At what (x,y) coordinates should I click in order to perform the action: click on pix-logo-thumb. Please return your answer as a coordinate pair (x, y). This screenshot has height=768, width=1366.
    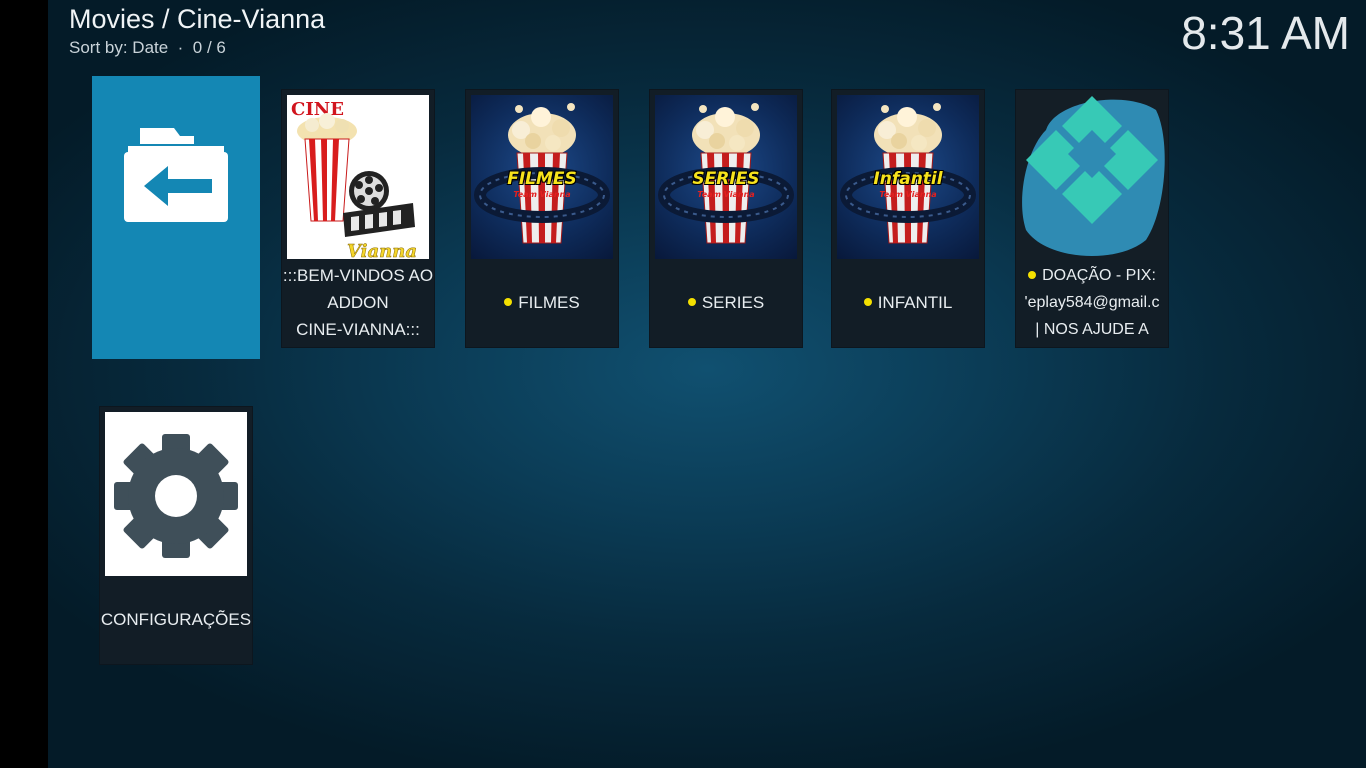
    Looking at the image, I should click on (1092, 175).